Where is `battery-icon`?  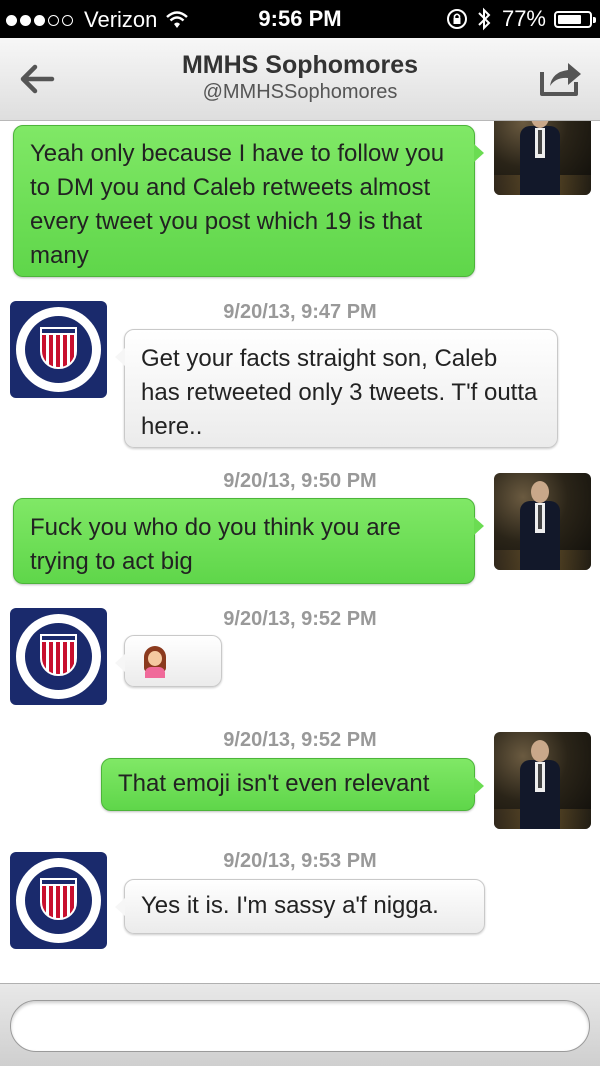
battery-icon is located at coordinates (575, 19).